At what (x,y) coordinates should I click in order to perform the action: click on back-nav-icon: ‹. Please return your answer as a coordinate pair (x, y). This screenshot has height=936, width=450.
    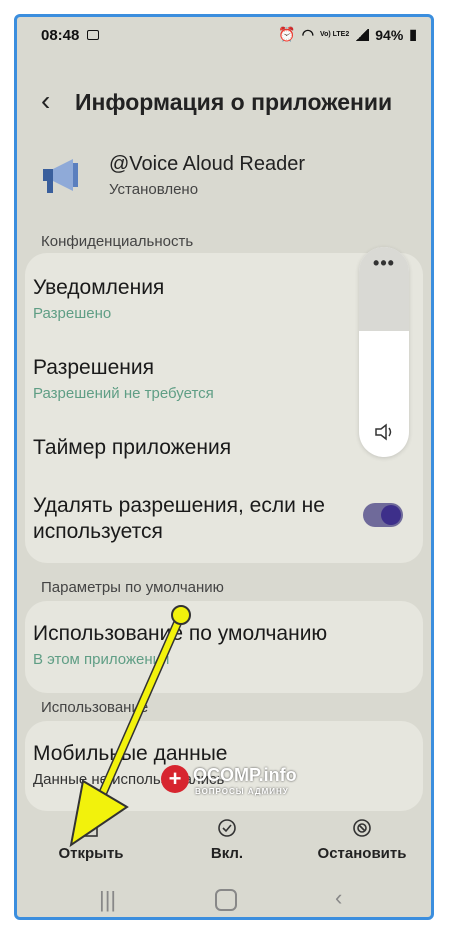
    Looking at the image, I should click on (338, 898).